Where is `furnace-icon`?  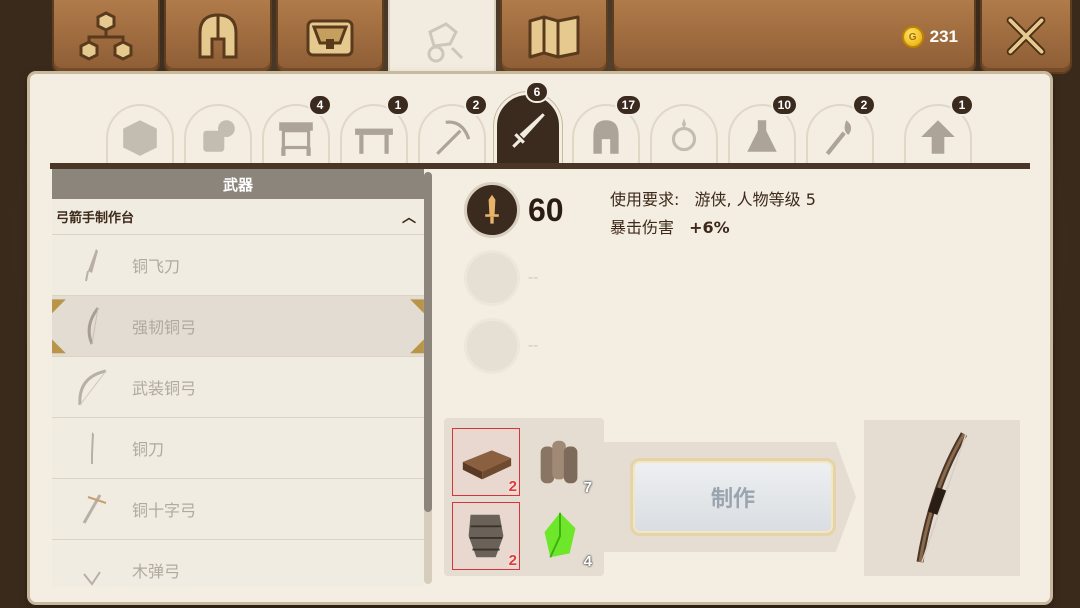 furnace-icon is located at coordinates (296, 139).